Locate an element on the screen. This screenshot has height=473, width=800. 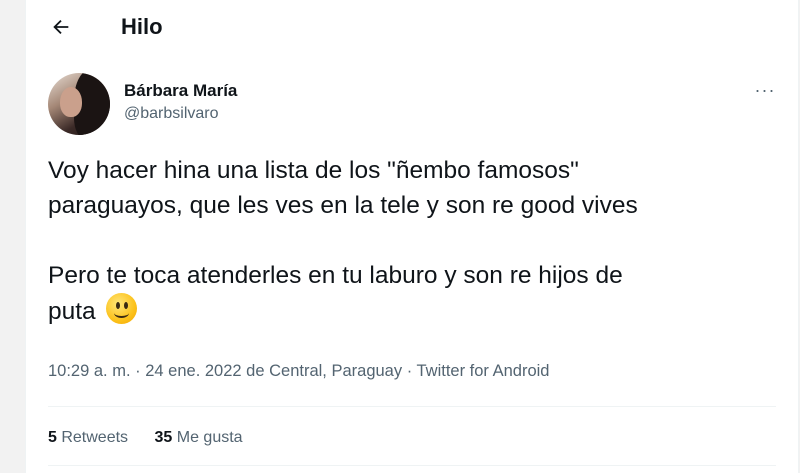
avatar is located at coordinates (79, 104).